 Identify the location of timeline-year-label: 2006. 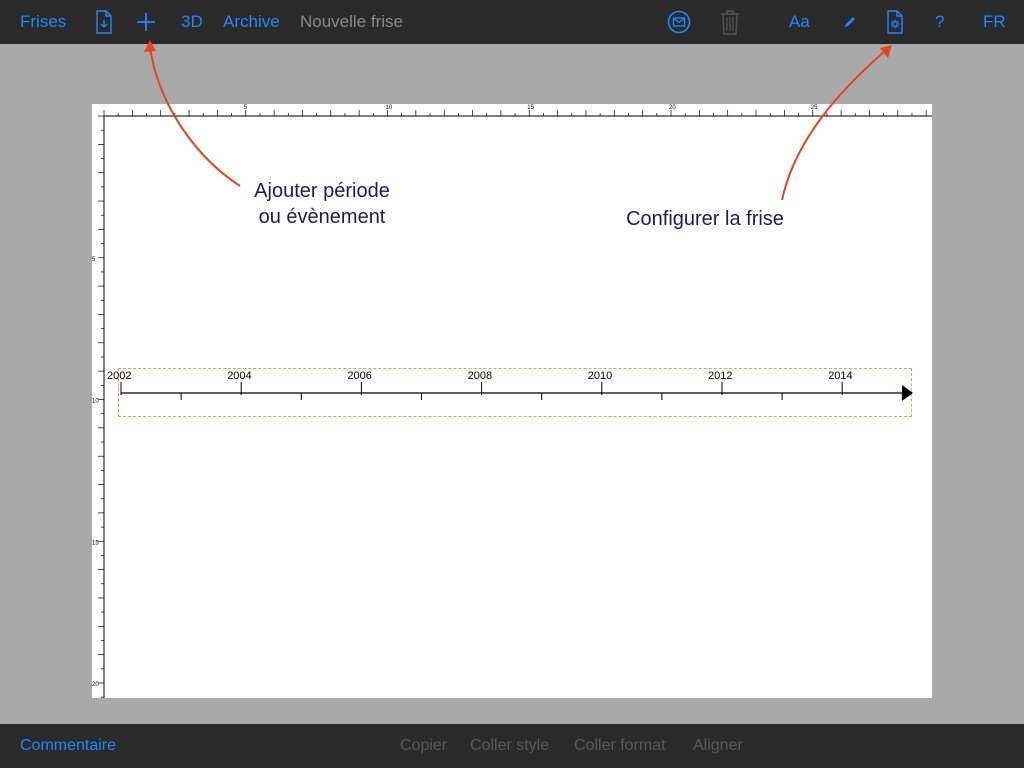
(359, 376).